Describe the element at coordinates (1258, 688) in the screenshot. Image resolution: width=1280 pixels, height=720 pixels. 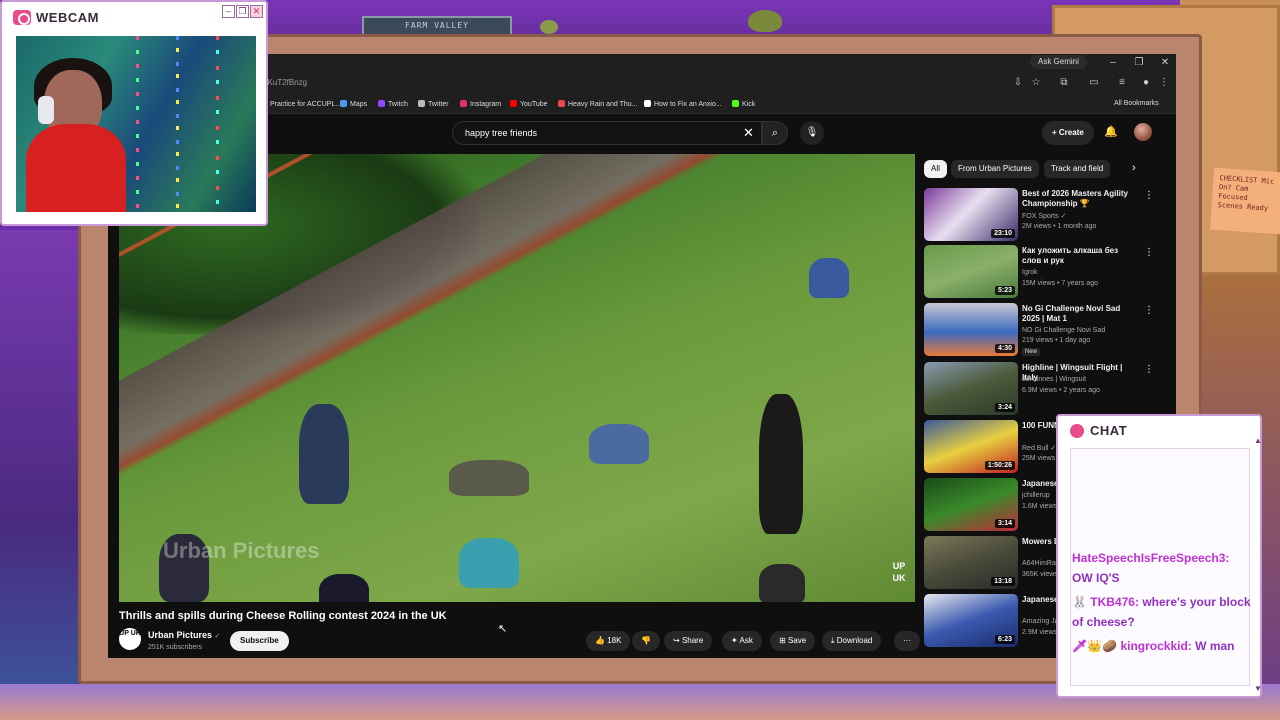
I see `scroll-down-icon: ▼` at that location.